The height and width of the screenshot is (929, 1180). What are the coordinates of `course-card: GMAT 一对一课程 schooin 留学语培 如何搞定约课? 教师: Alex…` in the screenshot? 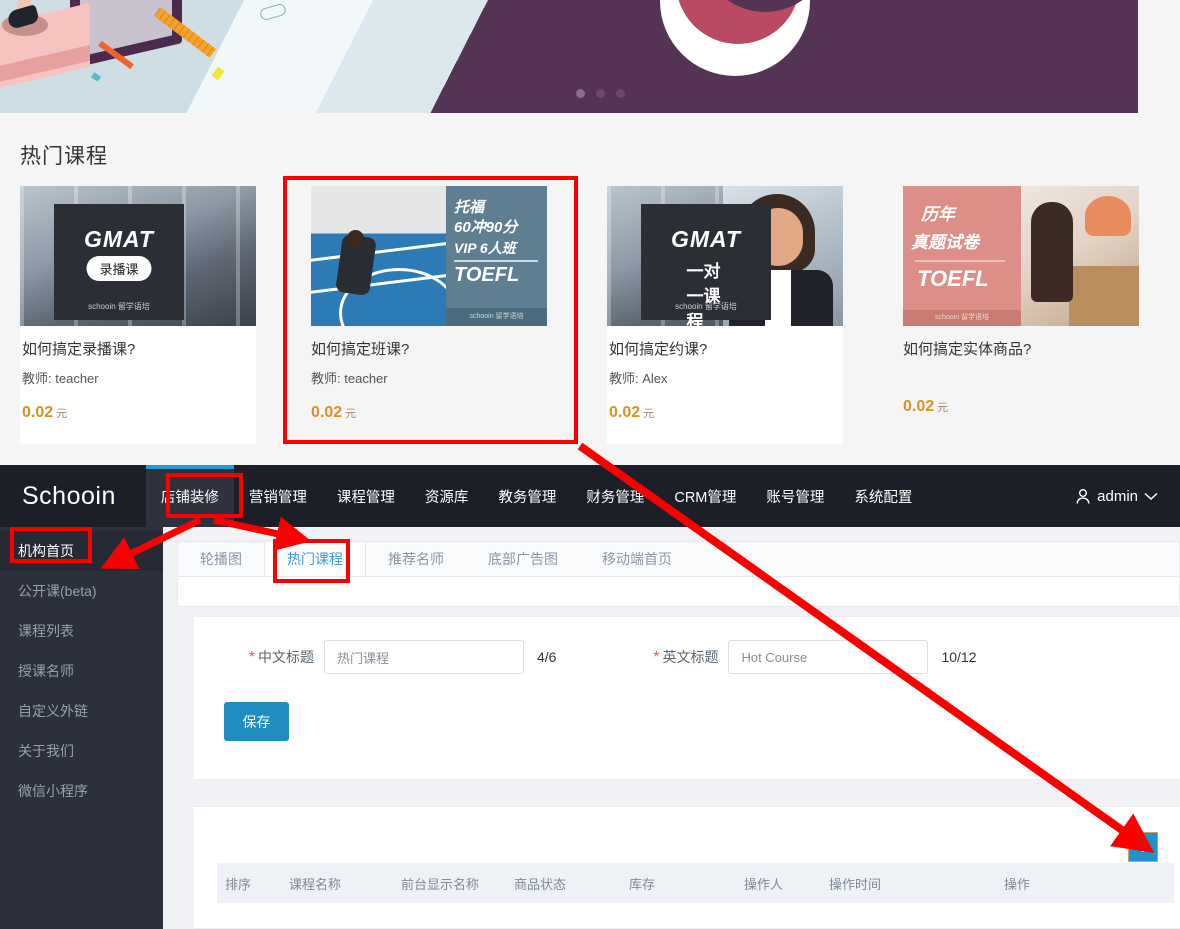 It's located at (725, 315).